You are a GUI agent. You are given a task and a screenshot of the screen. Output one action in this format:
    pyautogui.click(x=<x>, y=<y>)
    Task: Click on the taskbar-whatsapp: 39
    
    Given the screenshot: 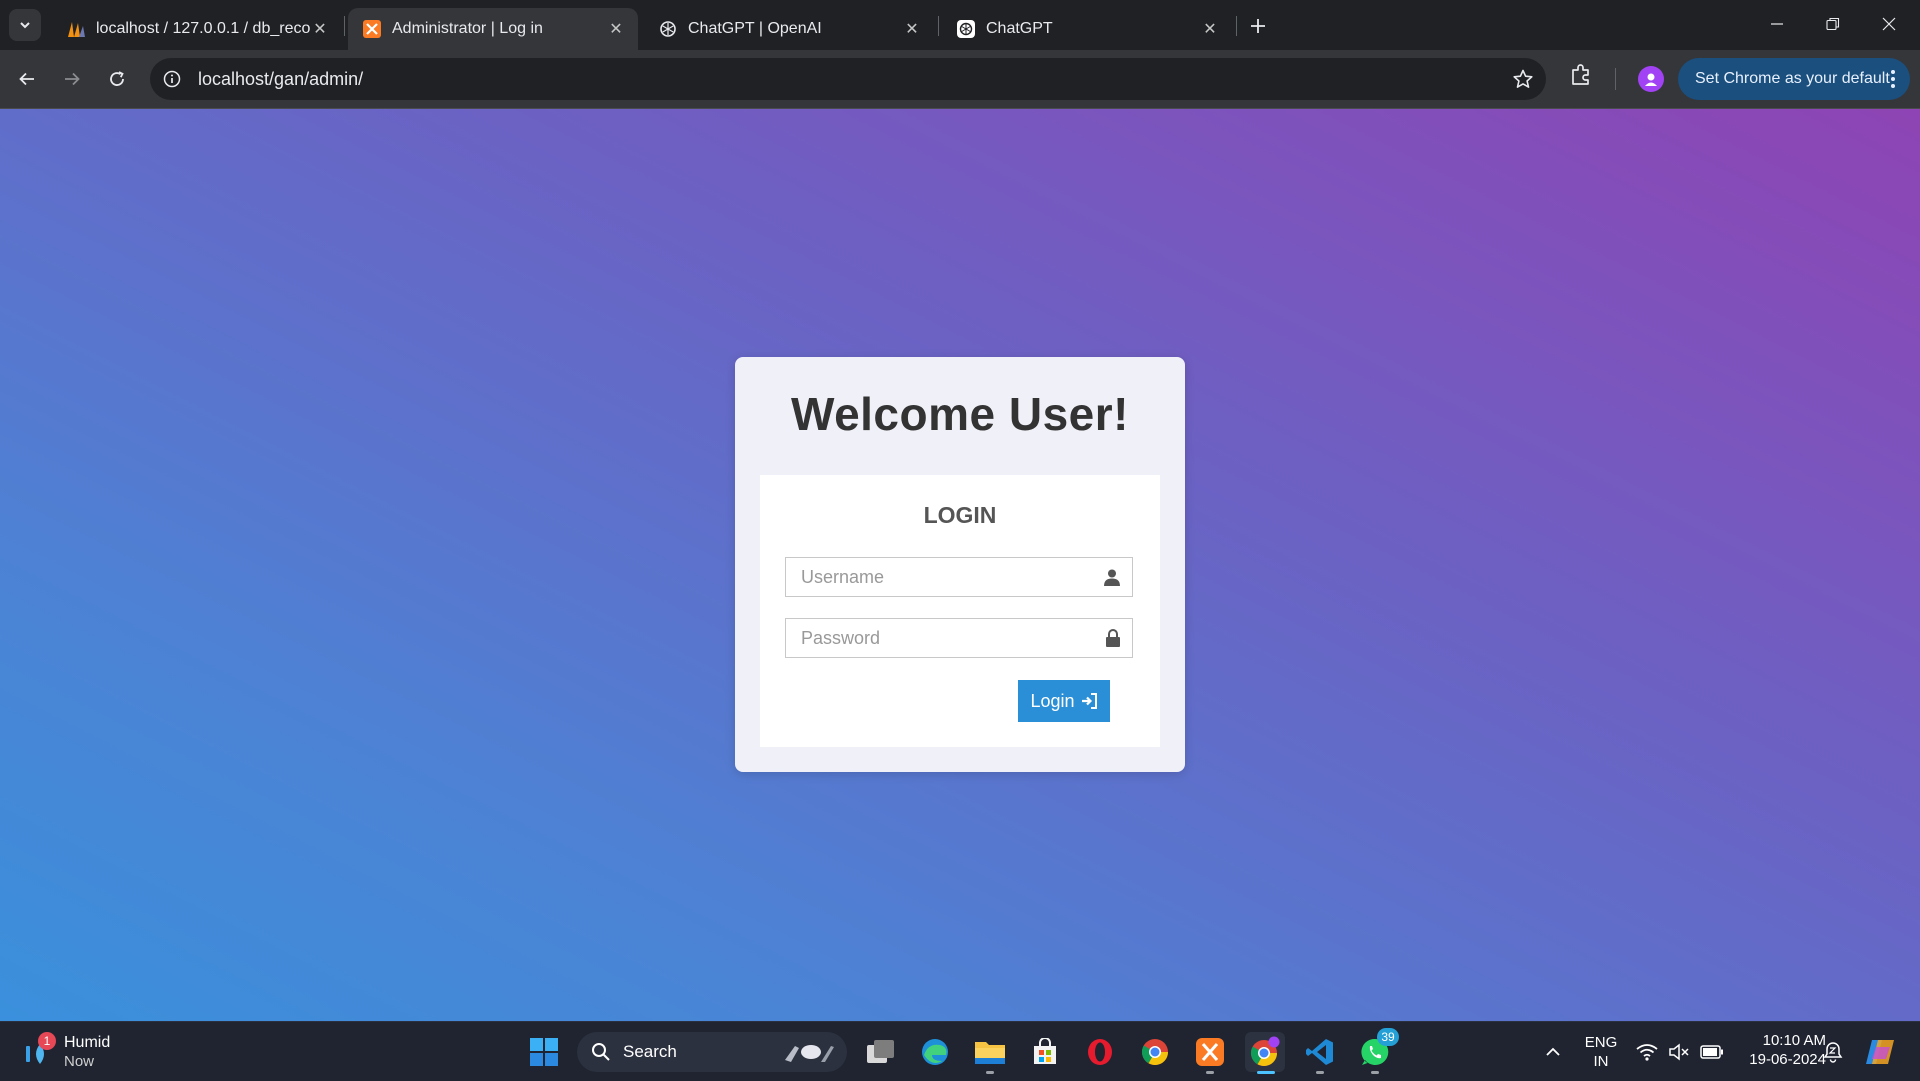 What is the action you would take?
    pyautogui.click(x=1377, y=1051)
    